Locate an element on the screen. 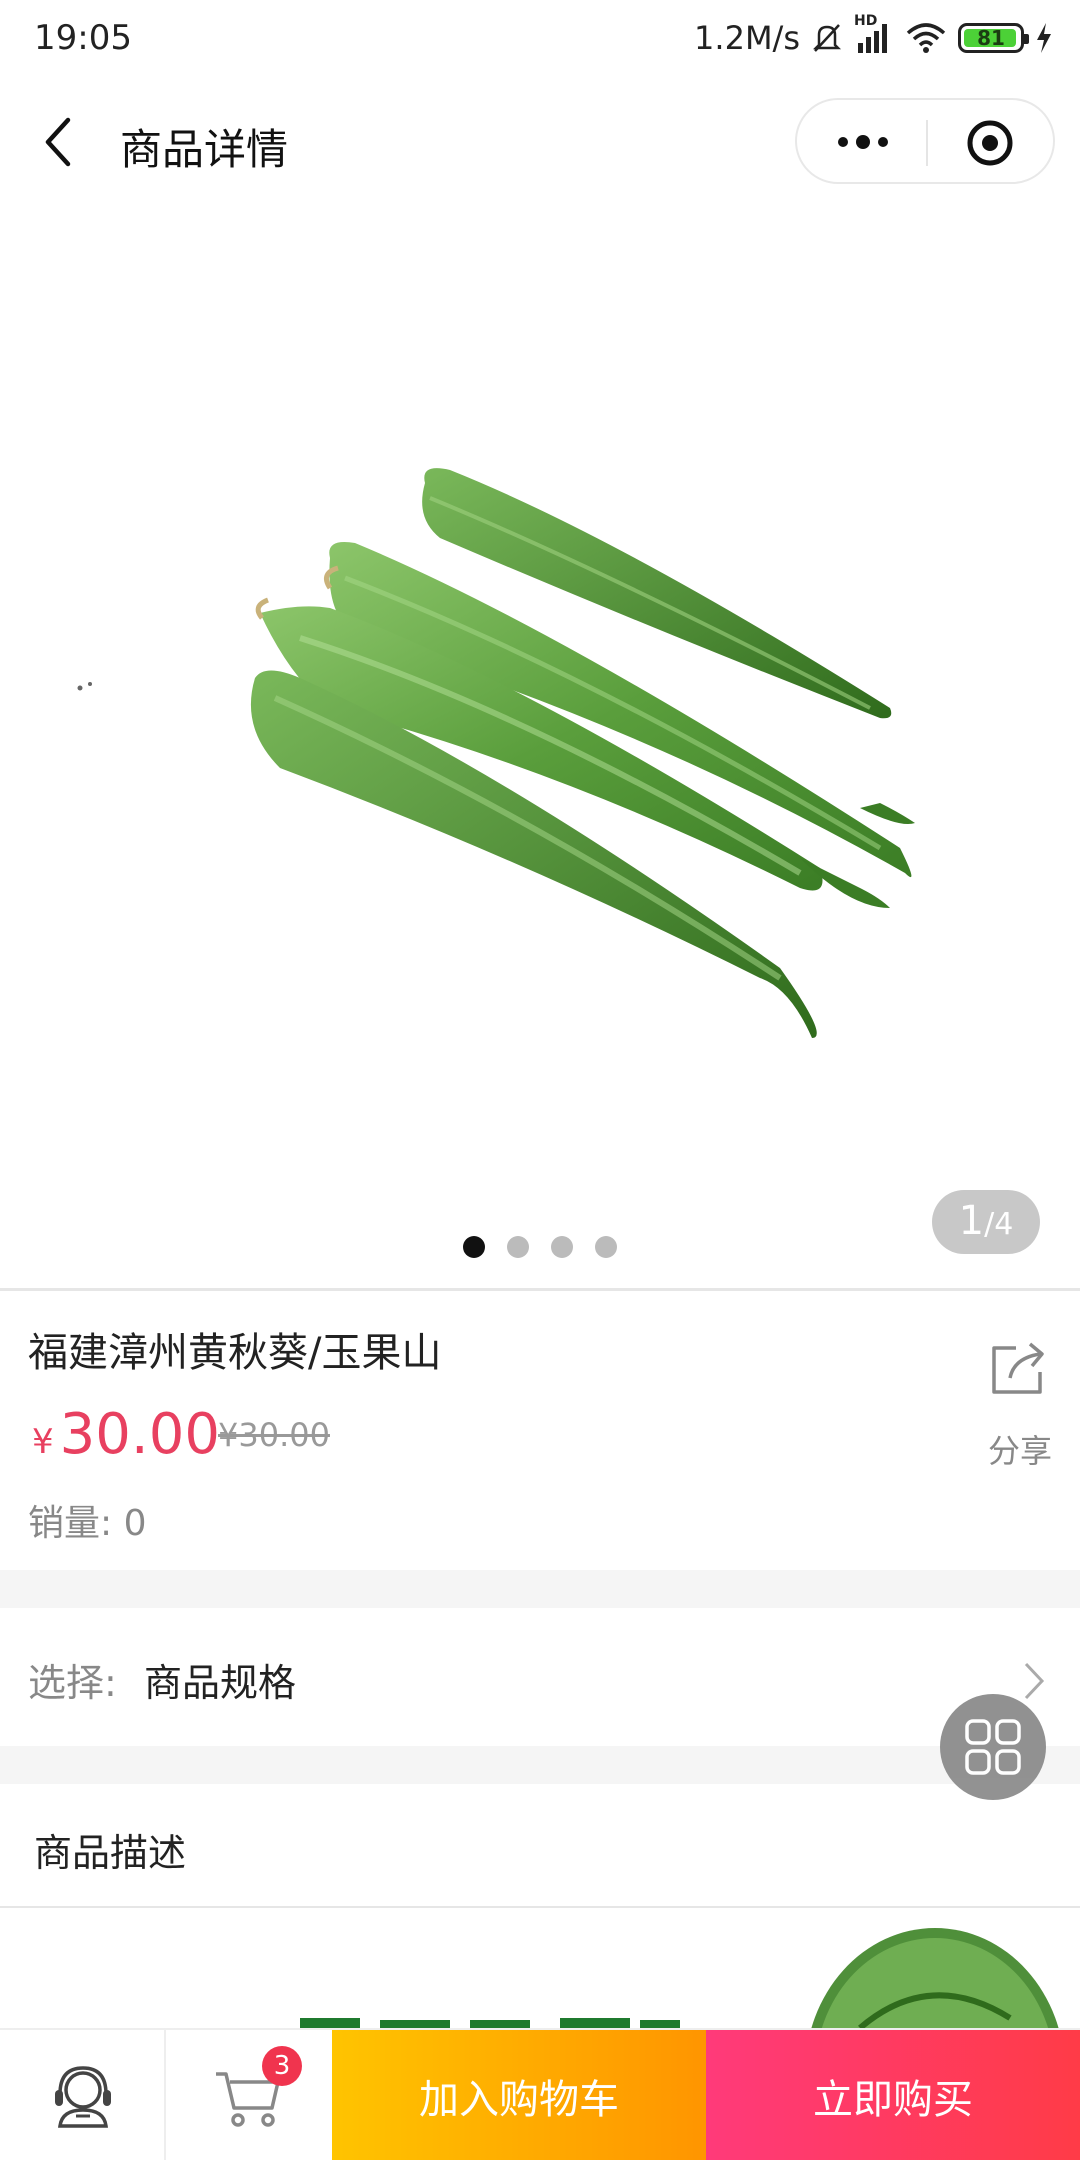 This screenshot has height=2160, width=1080. mini-program-capsule is located at coordinates (925, 141).